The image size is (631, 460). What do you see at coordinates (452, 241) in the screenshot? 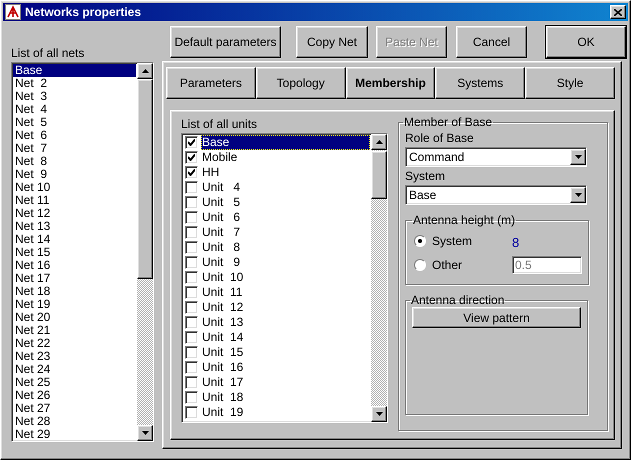
I see `radio-label: System` at bounding box center [452, 241].